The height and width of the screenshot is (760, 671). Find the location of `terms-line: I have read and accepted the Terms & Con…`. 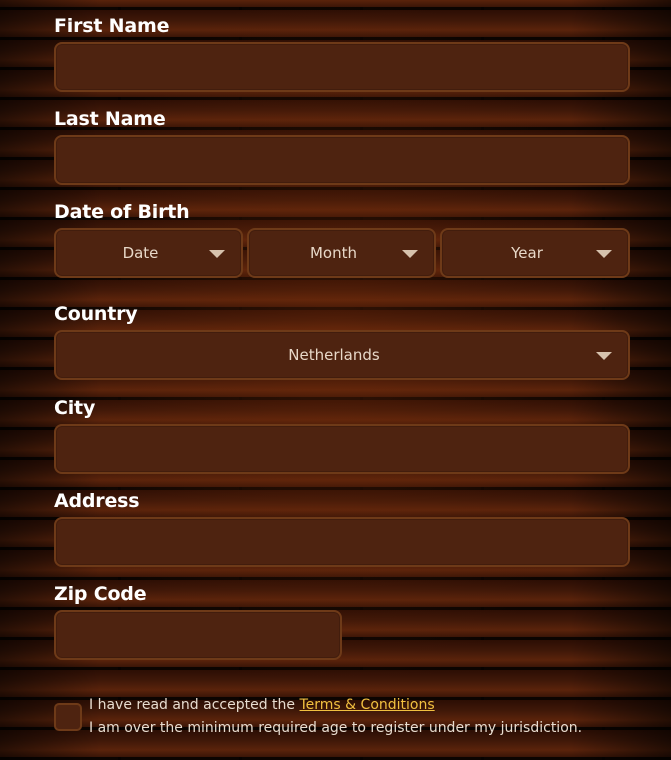

terms-line: I have read and accepted the Terms & Con… is located at coordinates (335, 705).